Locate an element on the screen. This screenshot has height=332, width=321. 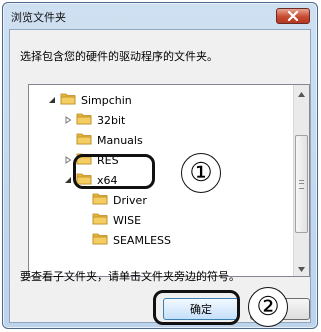
tree-item-label: RES is located at coordinates (108, 160).